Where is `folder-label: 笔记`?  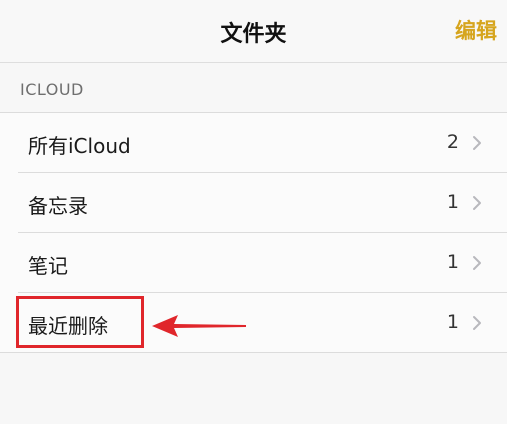 folder-label: 笔记 is located at coordinates (48, 266).